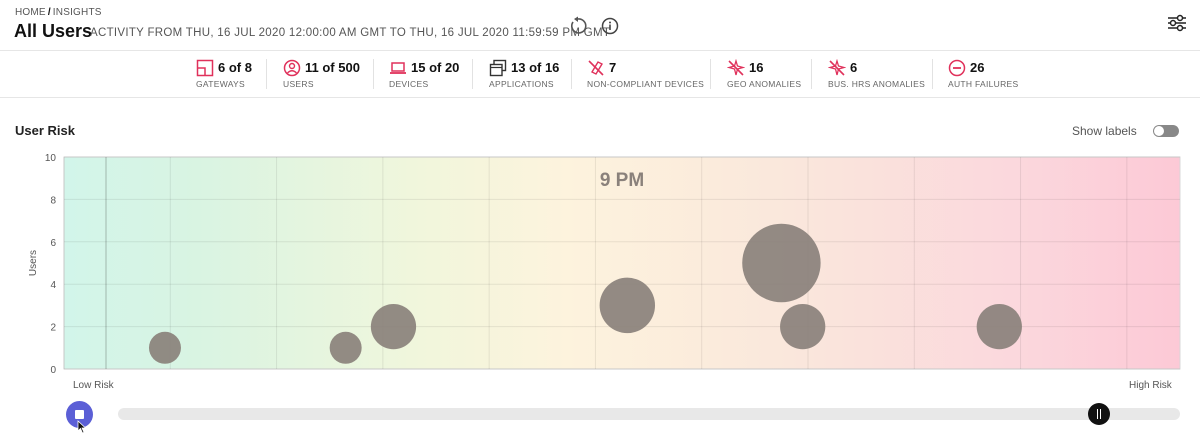  I want to click on refresh-icon, so click(578, 26).